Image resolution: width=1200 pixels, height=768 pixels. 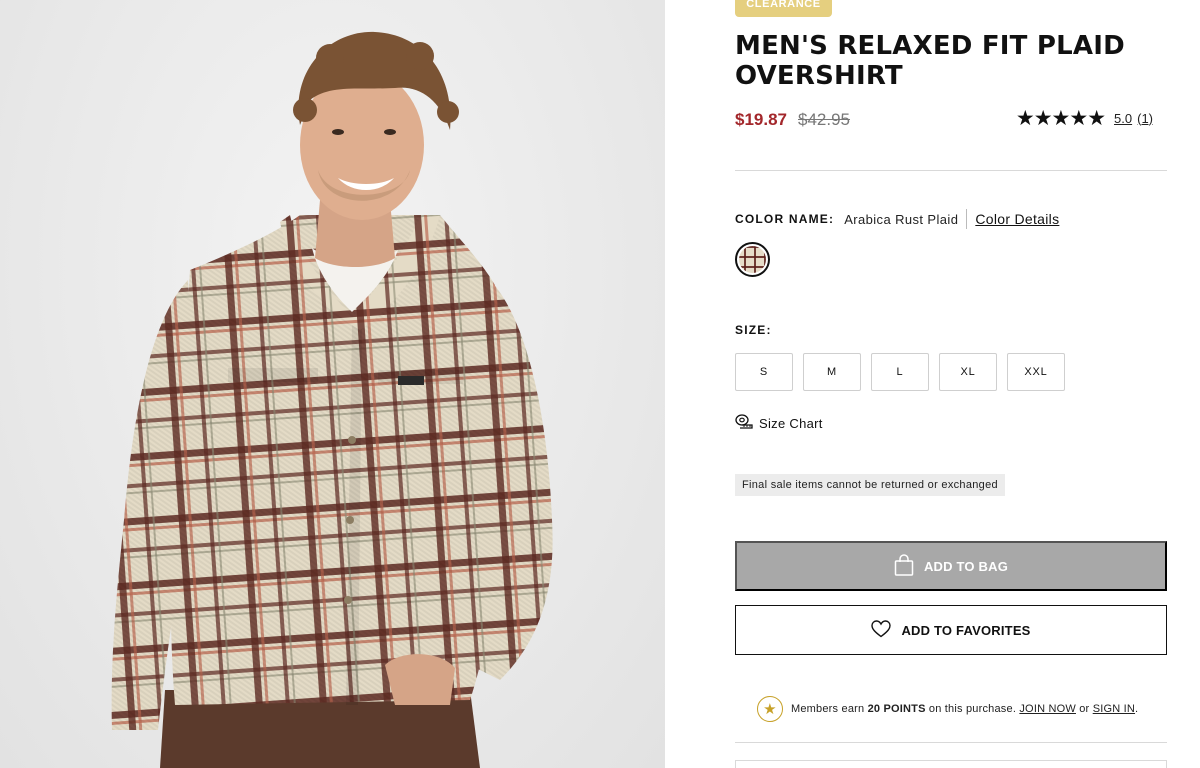 I want to click on size-selector: S M L XL XXL, so click(x=900, y=372).